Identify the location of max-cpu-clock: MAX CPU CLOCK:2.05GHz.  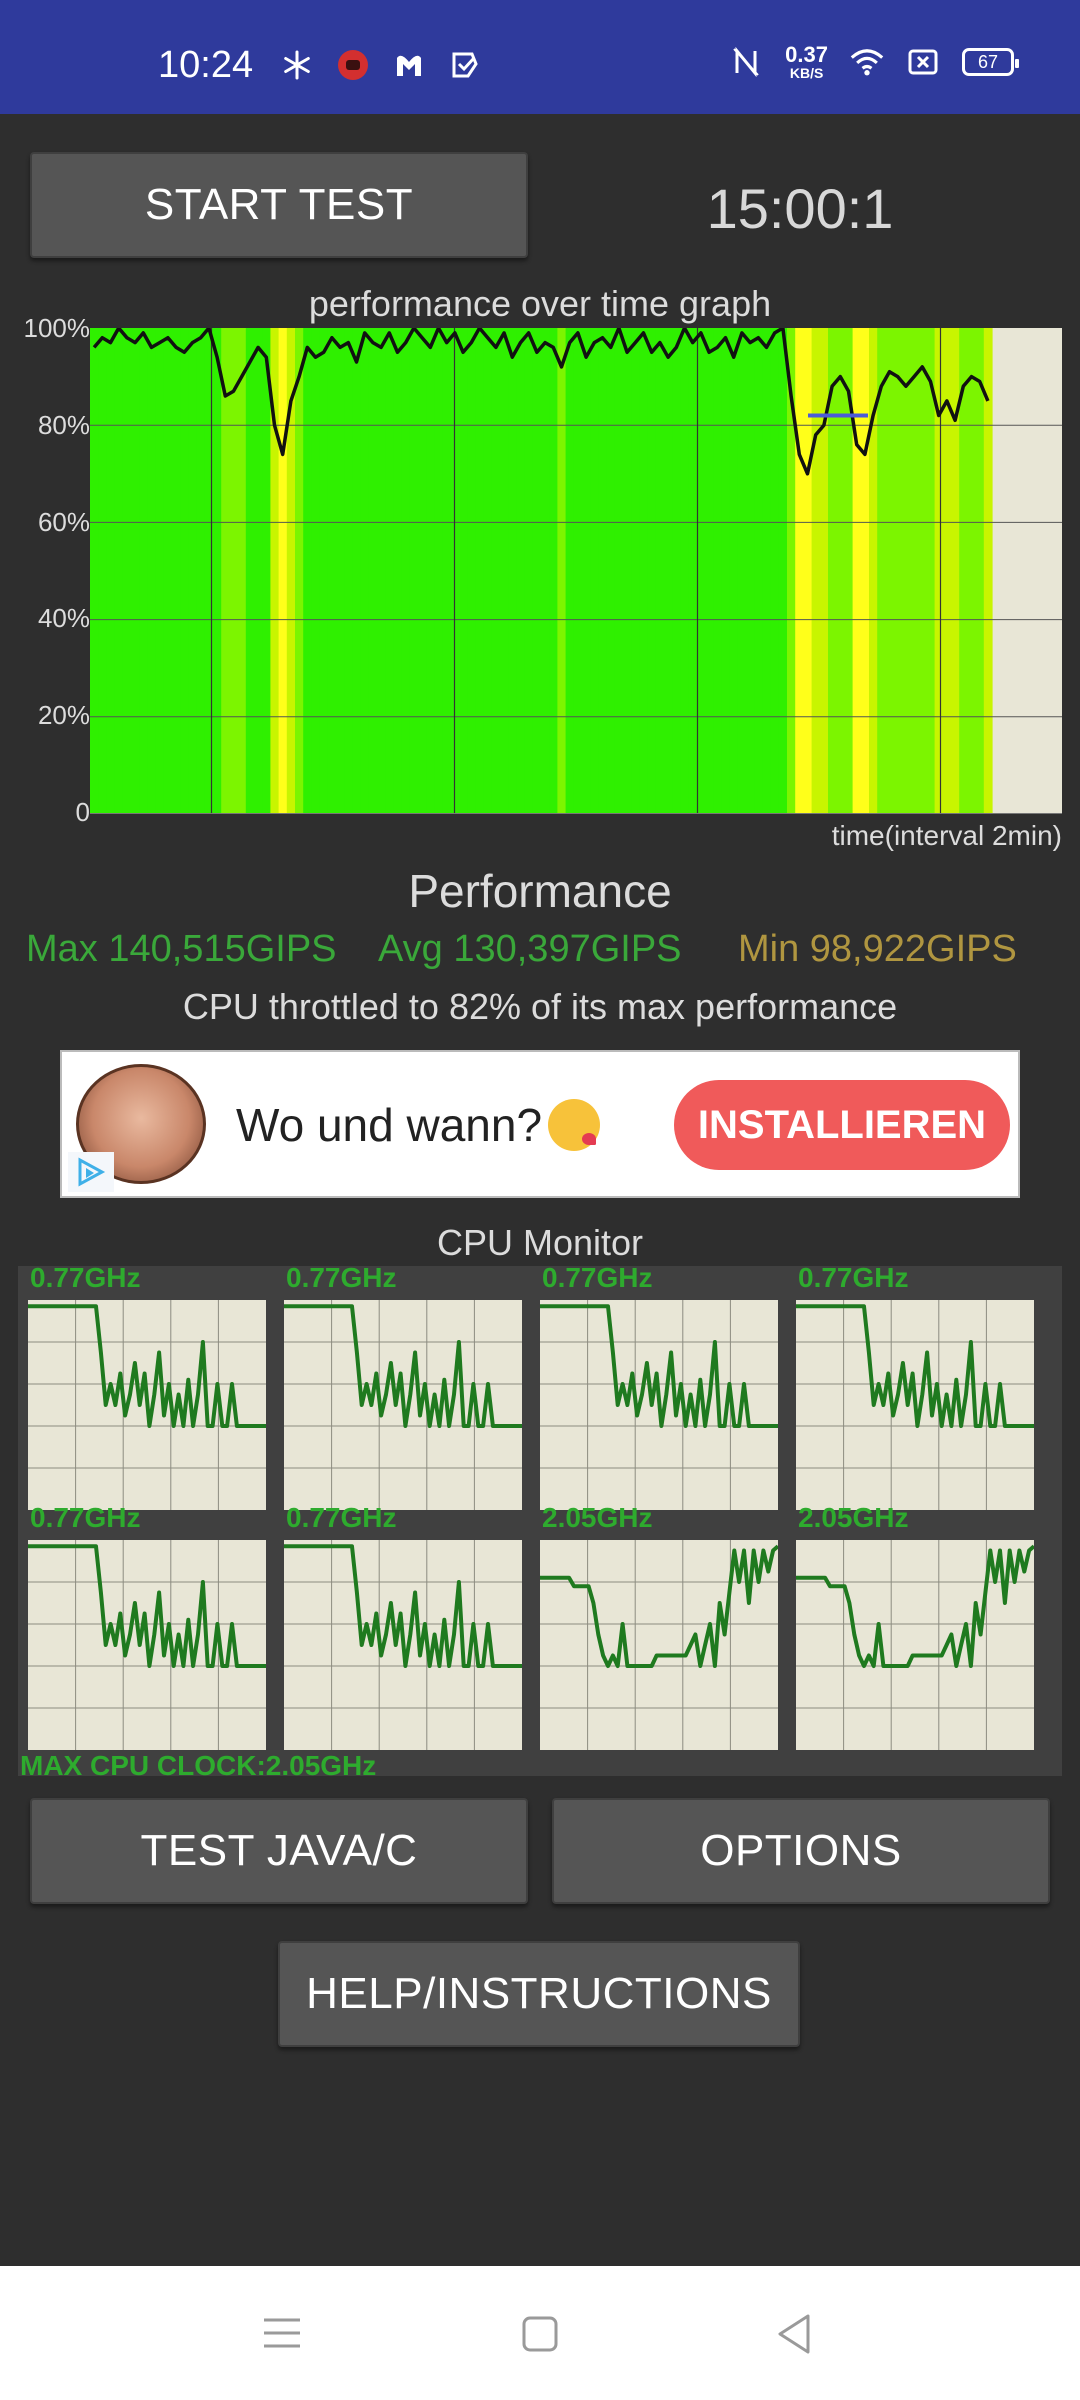
(198, 1765).